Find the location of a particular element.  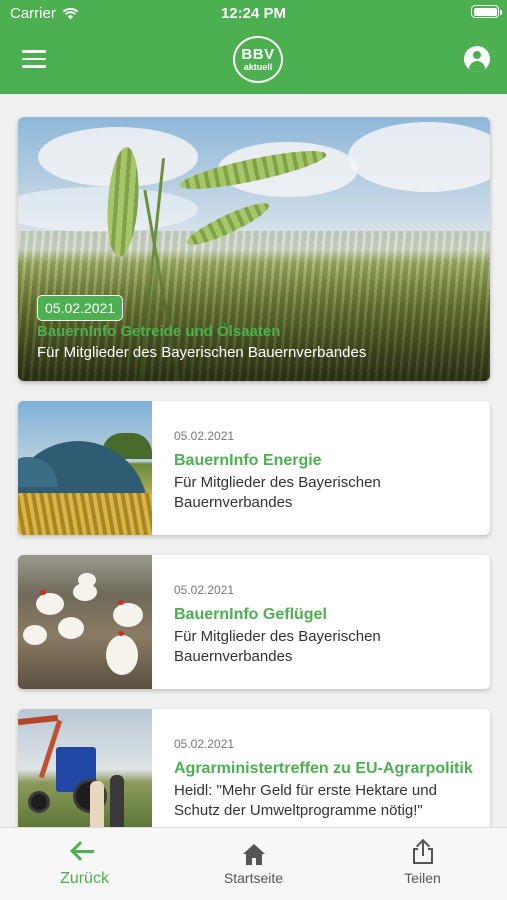

tab-home: Startseite is located at coordinates (253, 864).